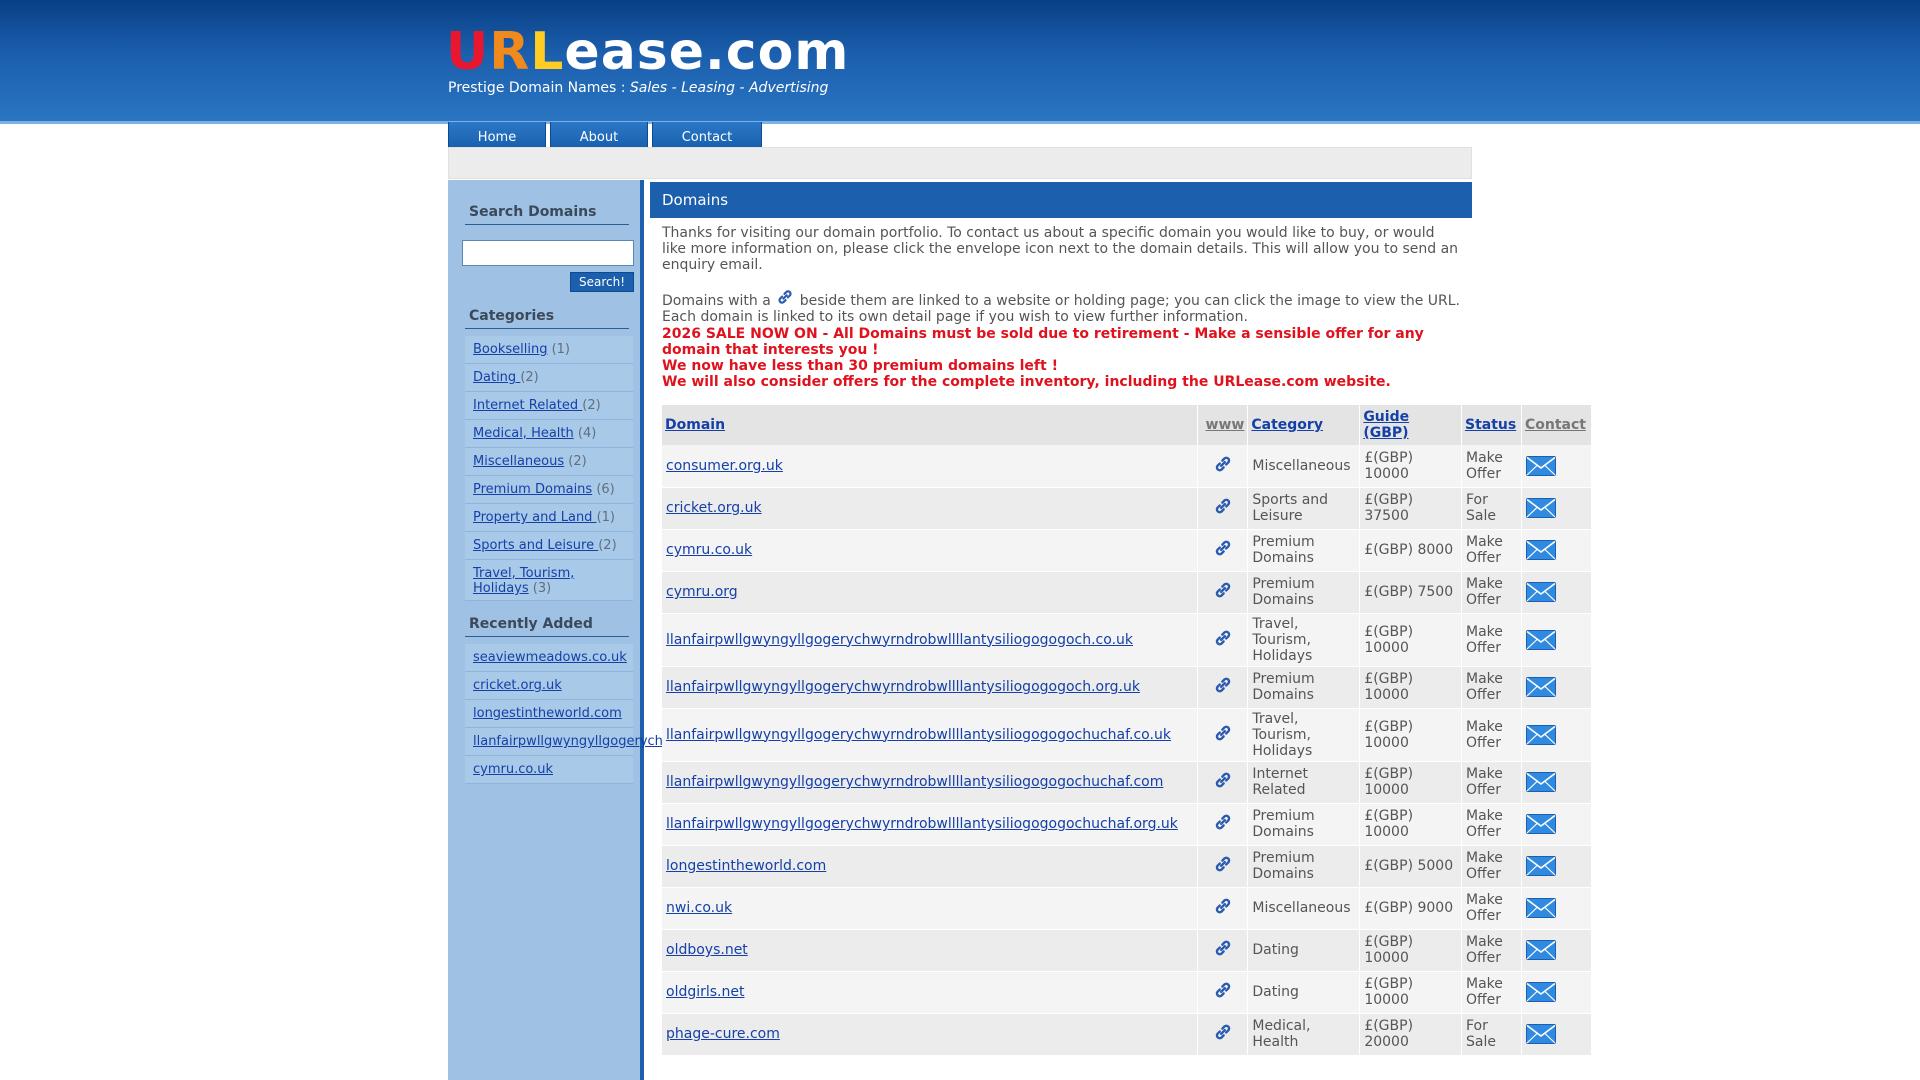 Image resolution: width=1920 pixels, height=1080 pixels. I want to click on guide-price-cell: £(GBP) 20000, so click(1410, 1034).